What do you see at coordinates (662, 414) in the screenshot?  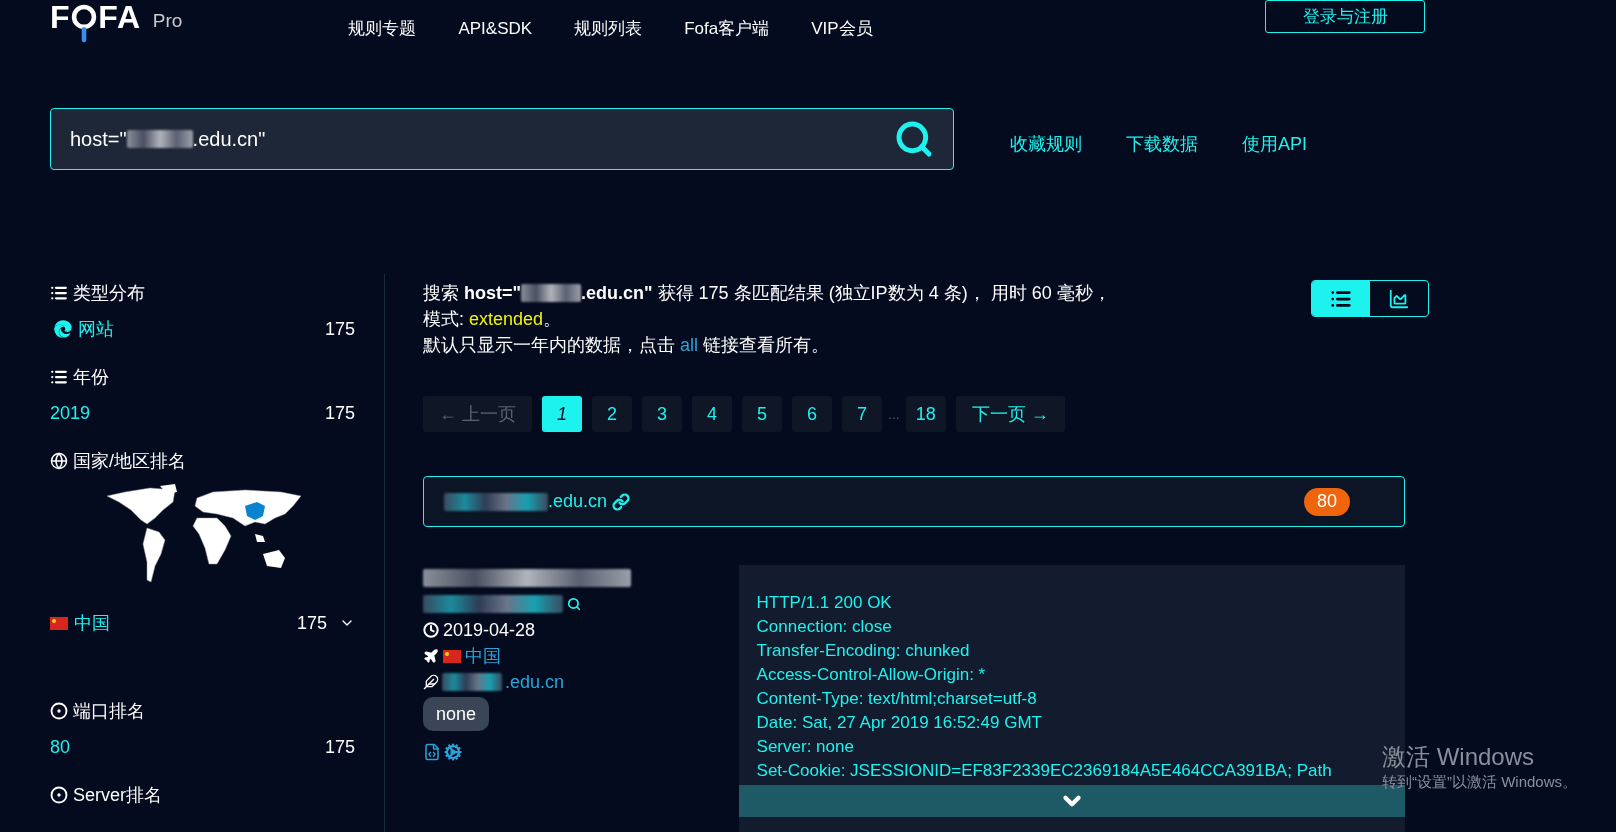 I see `page-button: 3` at bounding box center [662, 414].